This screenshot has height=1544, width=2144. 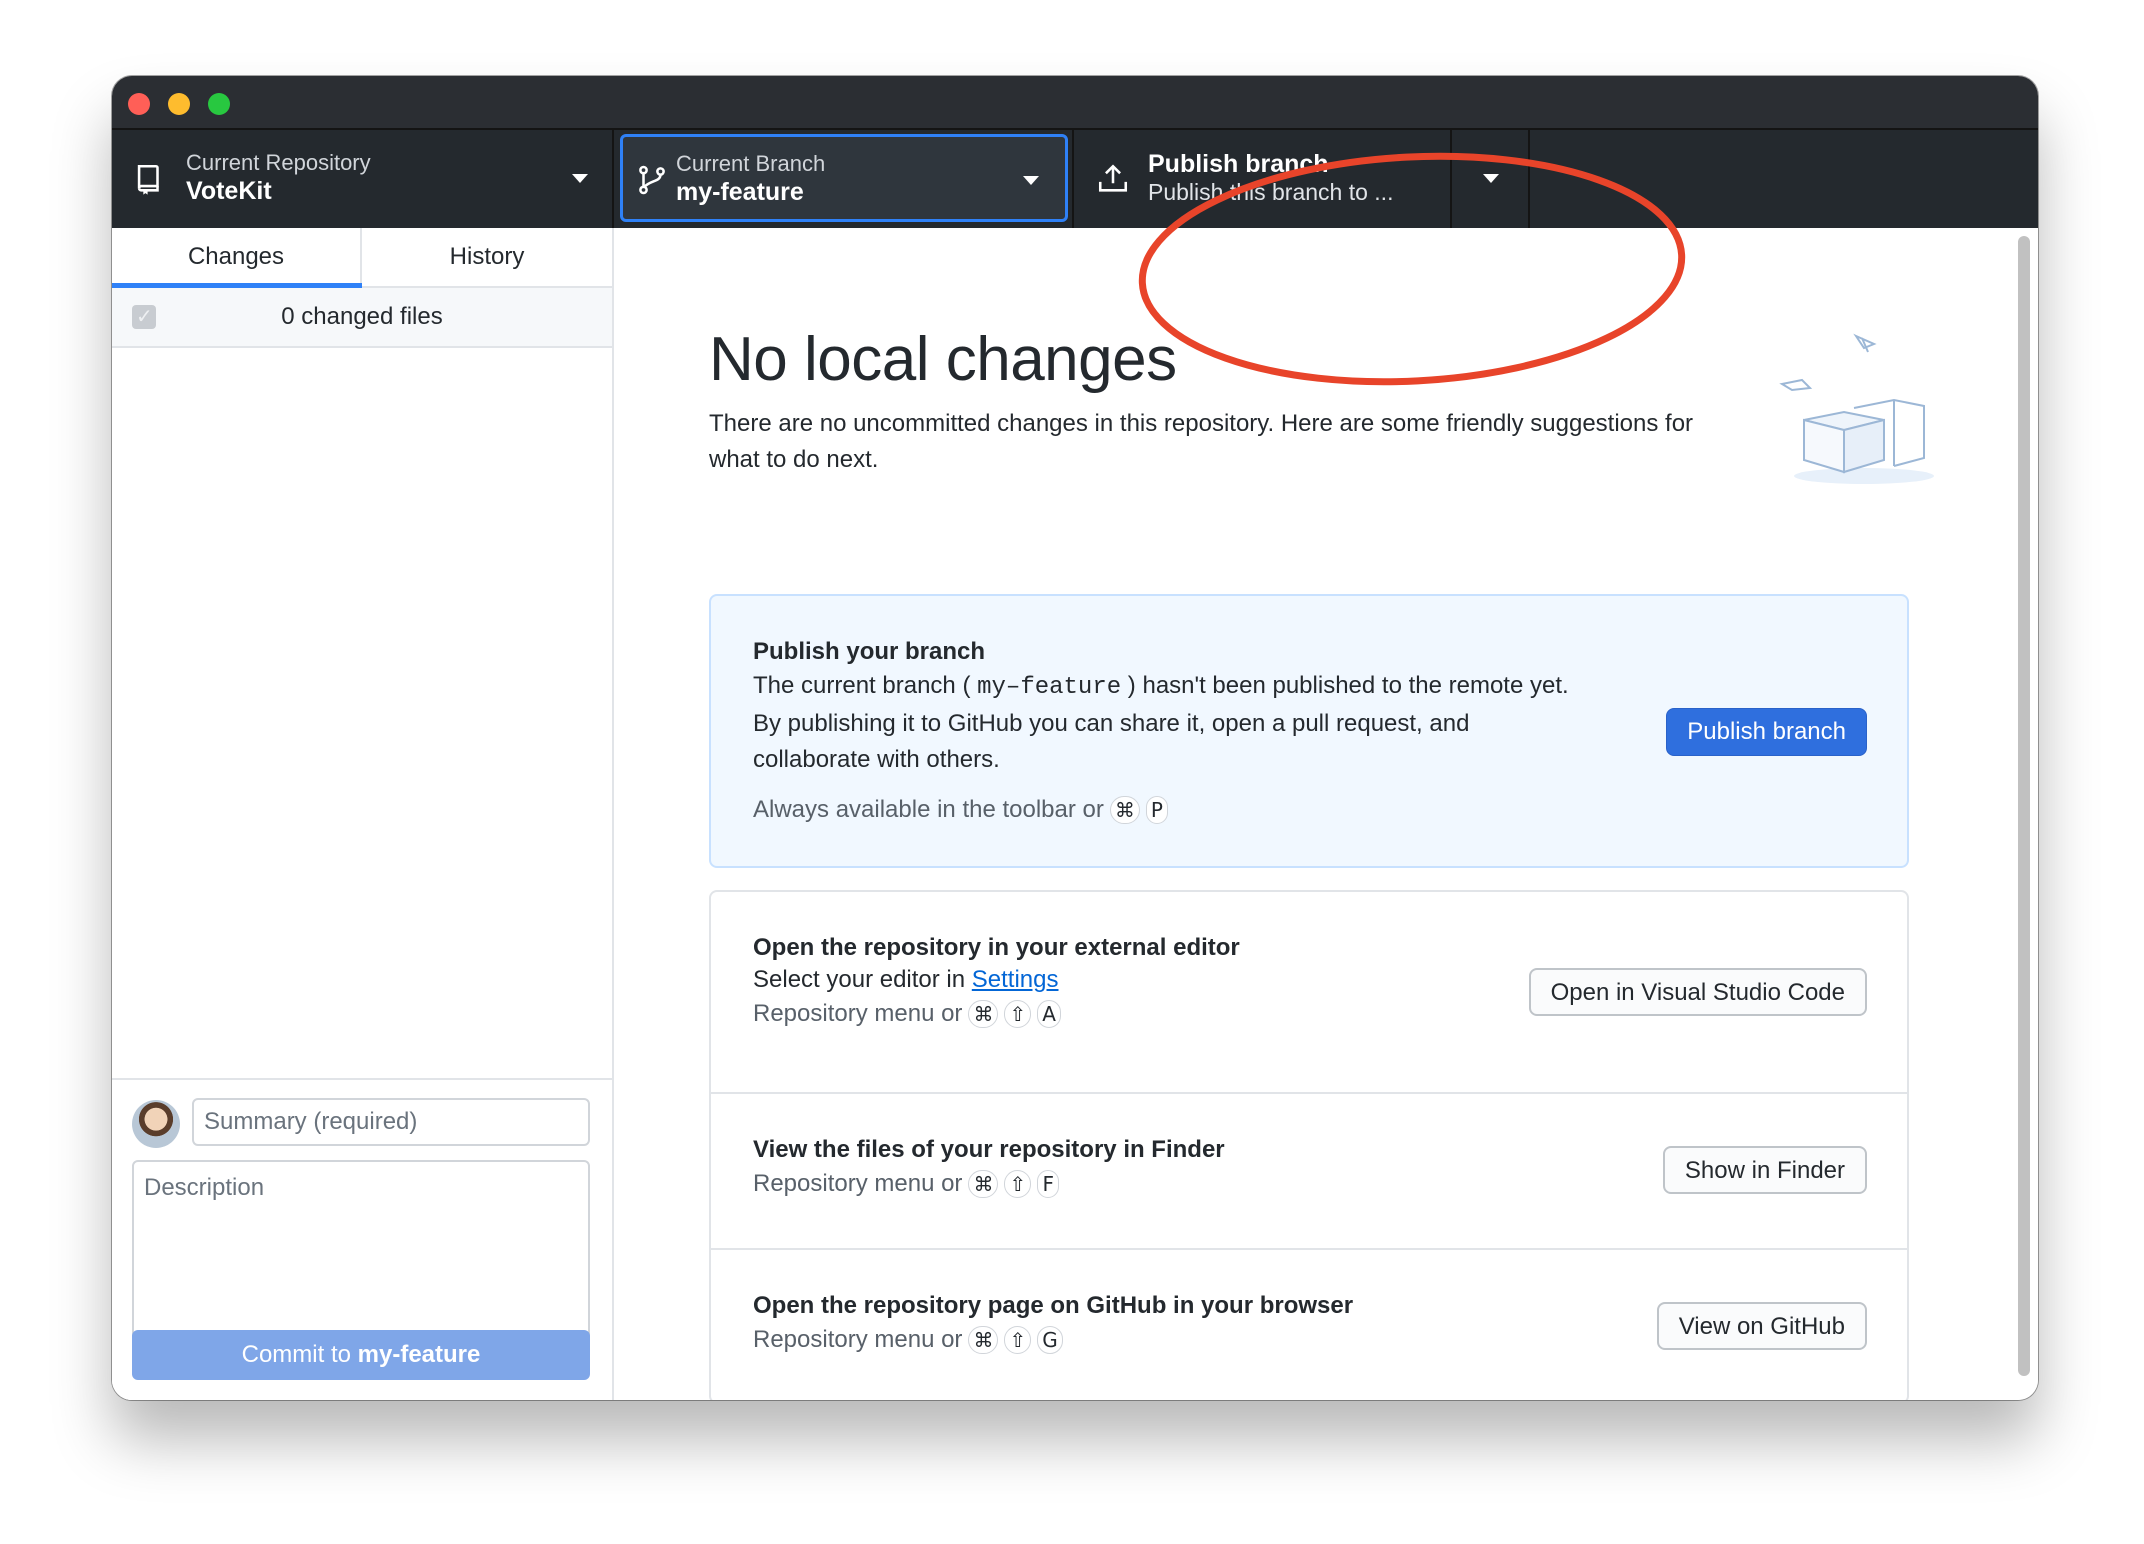 I want to click on kbd-a: A, so click(x=1049, y=1014).